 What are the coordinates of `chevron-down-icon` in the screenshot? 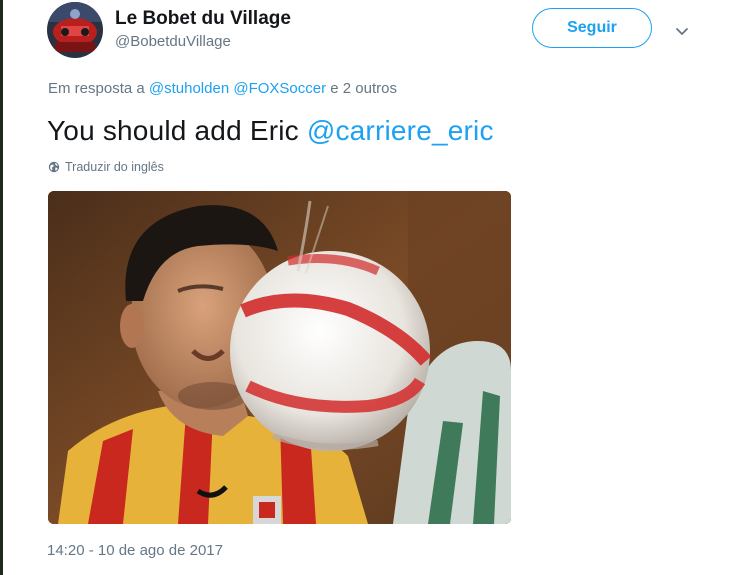 It's located at (682, 31).